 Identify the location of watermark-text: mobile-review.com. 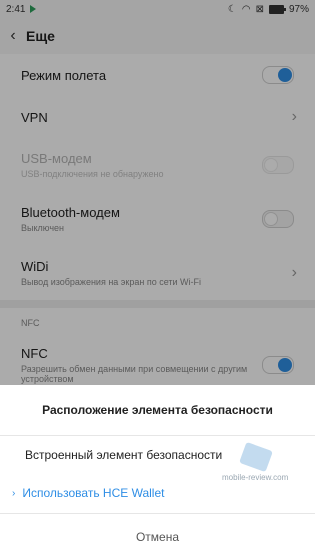
(255, 477).